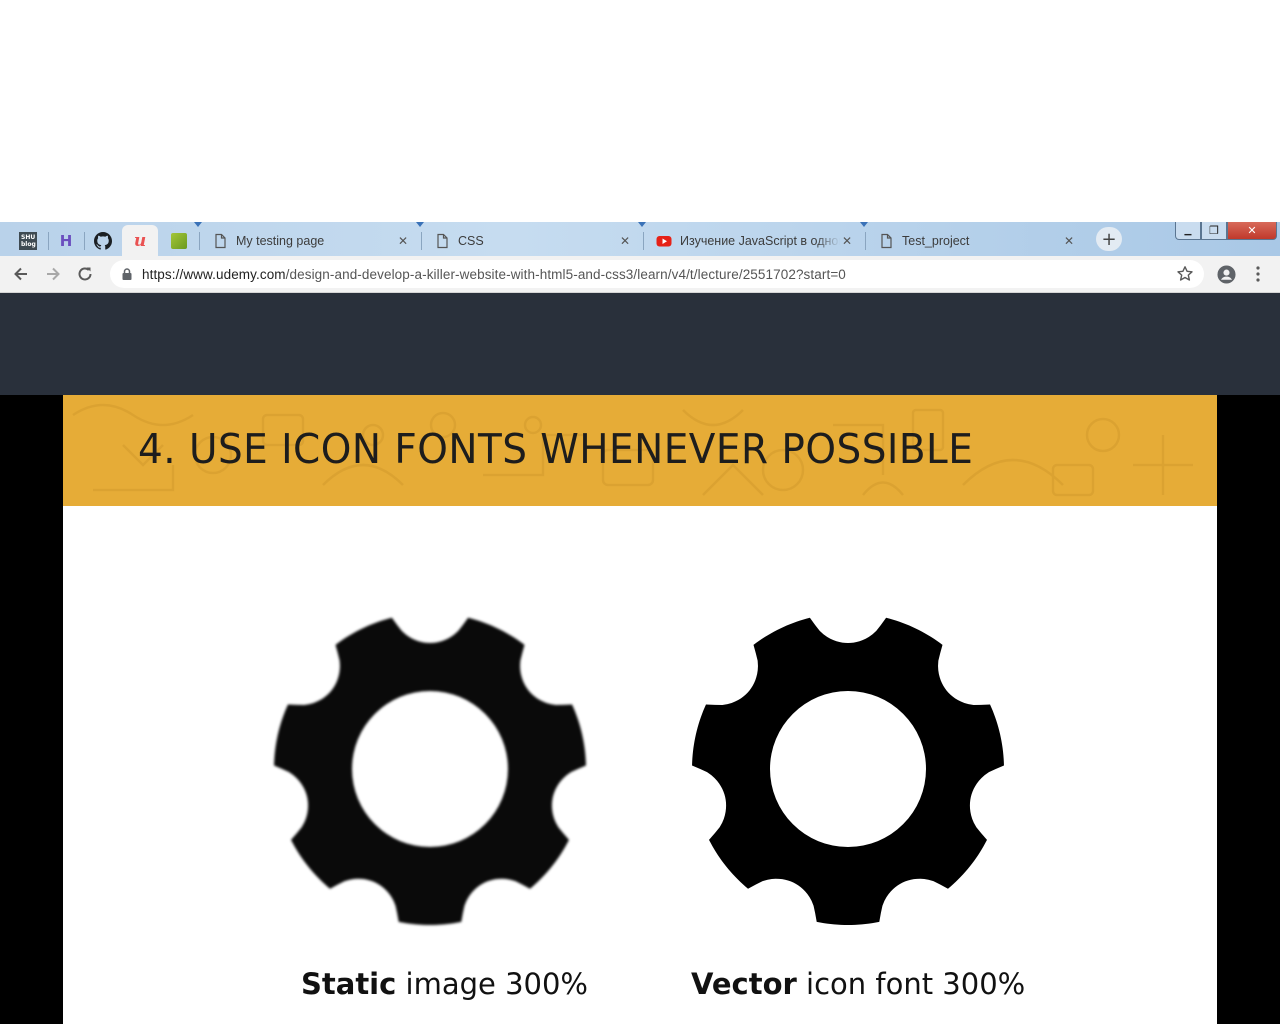  Describe the element at coordinates (1188, 231) in the screenshot. I see `minimize-button: ▁` at that location.